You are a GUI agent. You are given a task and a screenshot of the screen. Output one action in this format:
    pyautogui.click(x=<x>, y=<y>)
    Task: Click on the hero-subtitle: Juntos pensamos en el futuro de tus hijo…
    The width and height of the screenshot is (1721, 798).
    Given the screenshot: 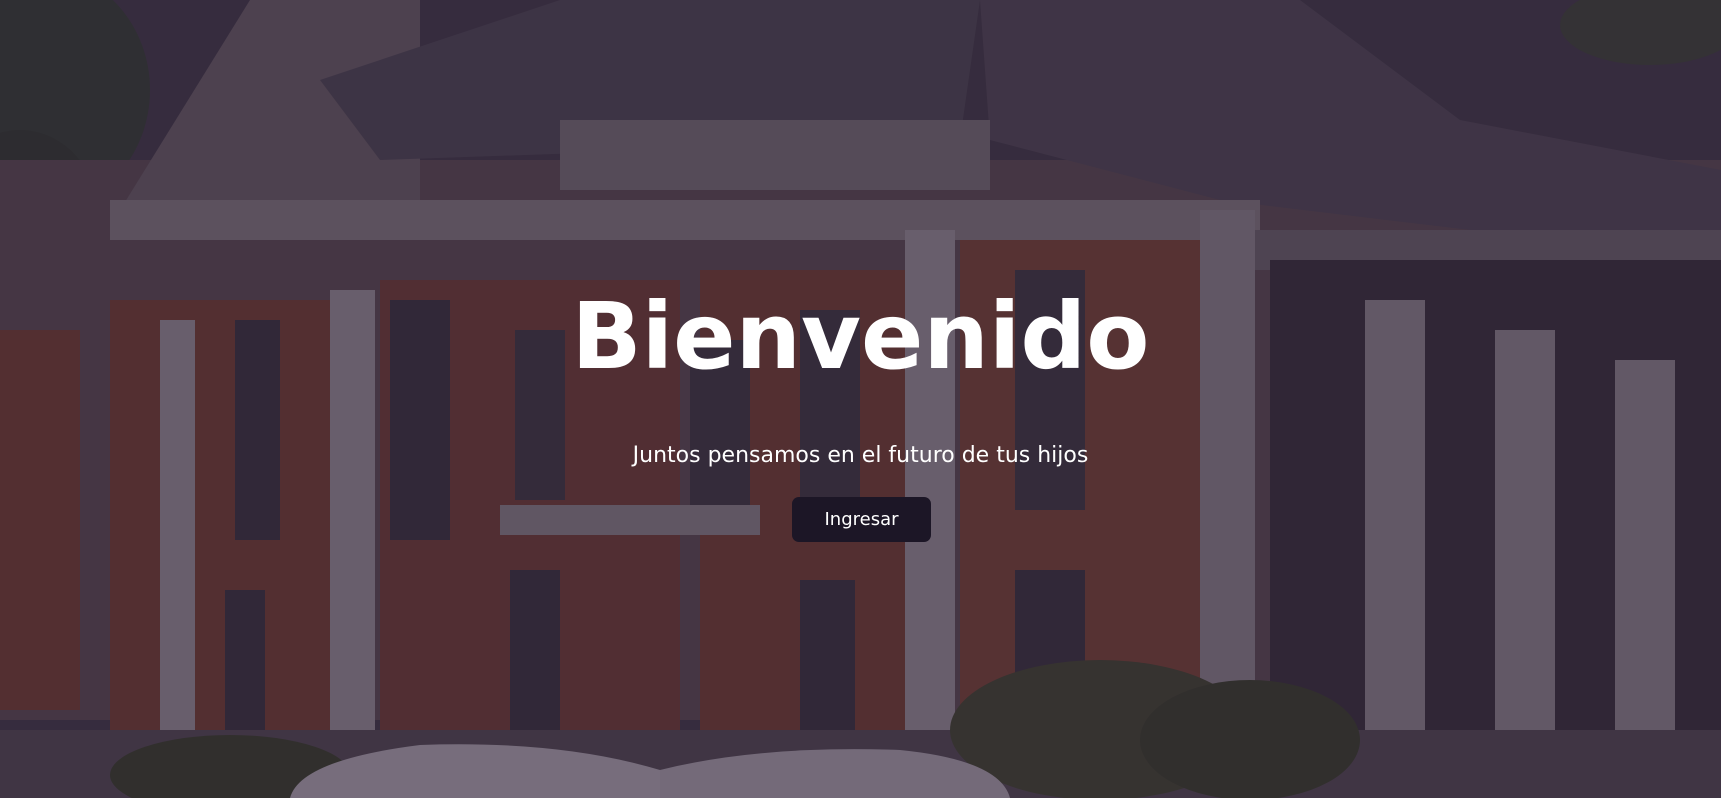 What is the action you would take?
    pyautogui.click(x=860, y=455)
    